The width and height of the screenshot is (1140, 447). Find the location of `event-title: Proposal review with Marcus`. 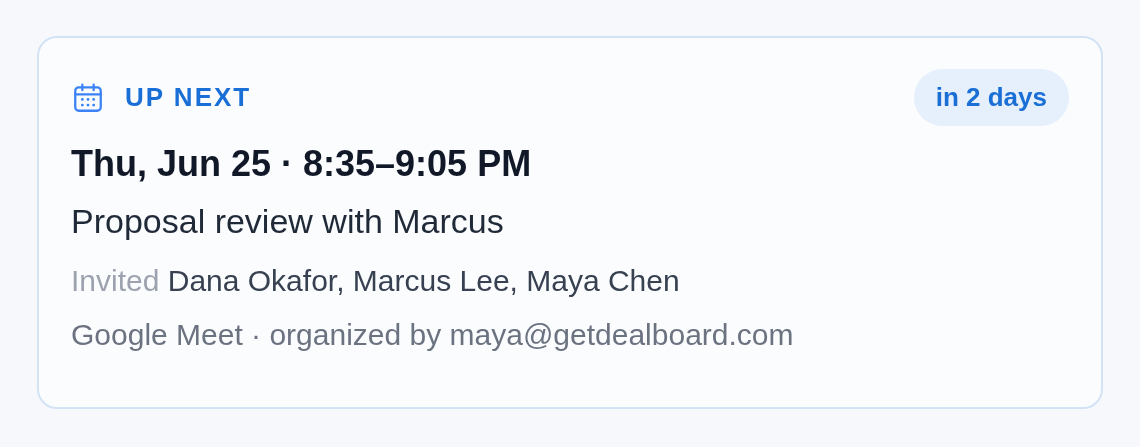

event-title: Proposal review with Marcus is located at coordinates (288, 221).